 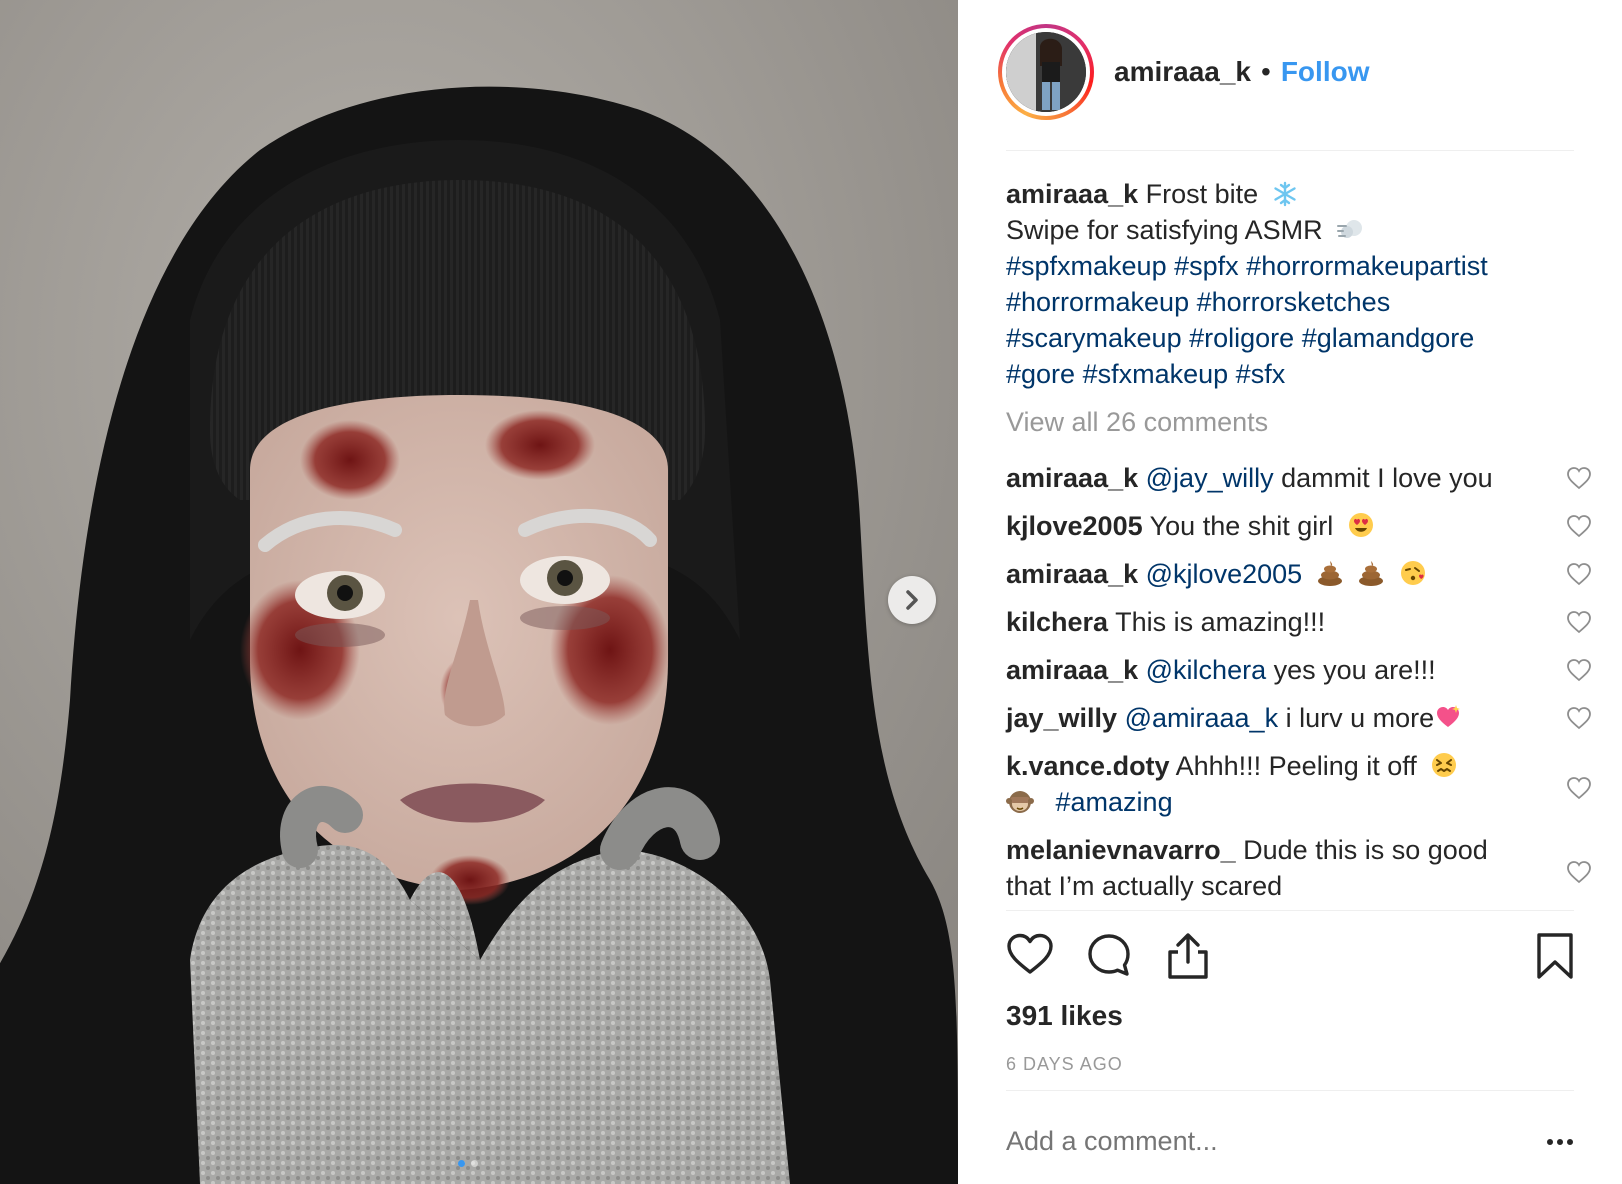 What do you see at coordinates (1057, 622) in the screenshot?
I see `comment-username: kilchera` at bounding box center [1057, 622].